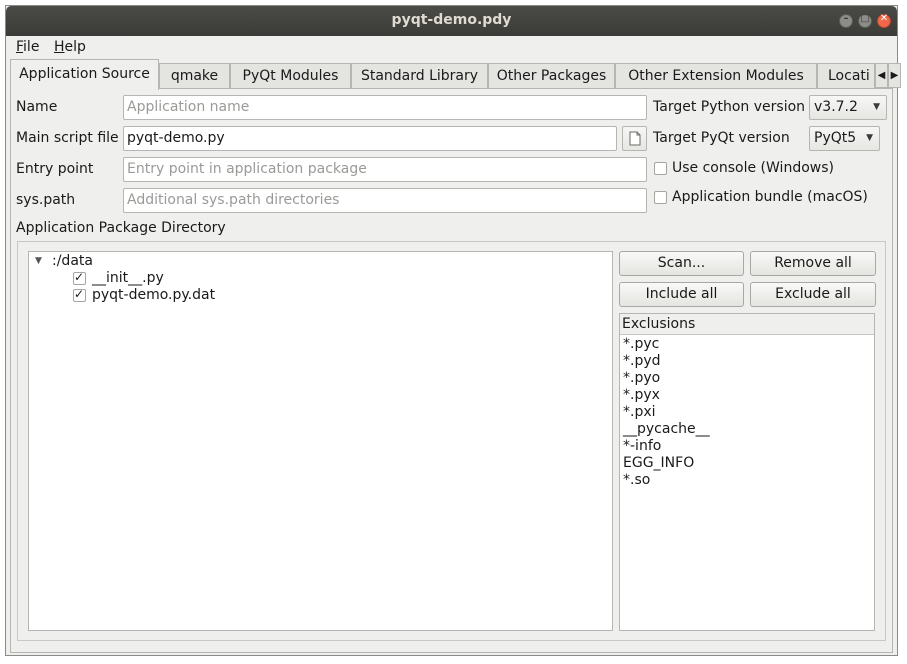 The image size is (907, 664). I want to click on tab-application-source: Application Source, so click(84, 74).